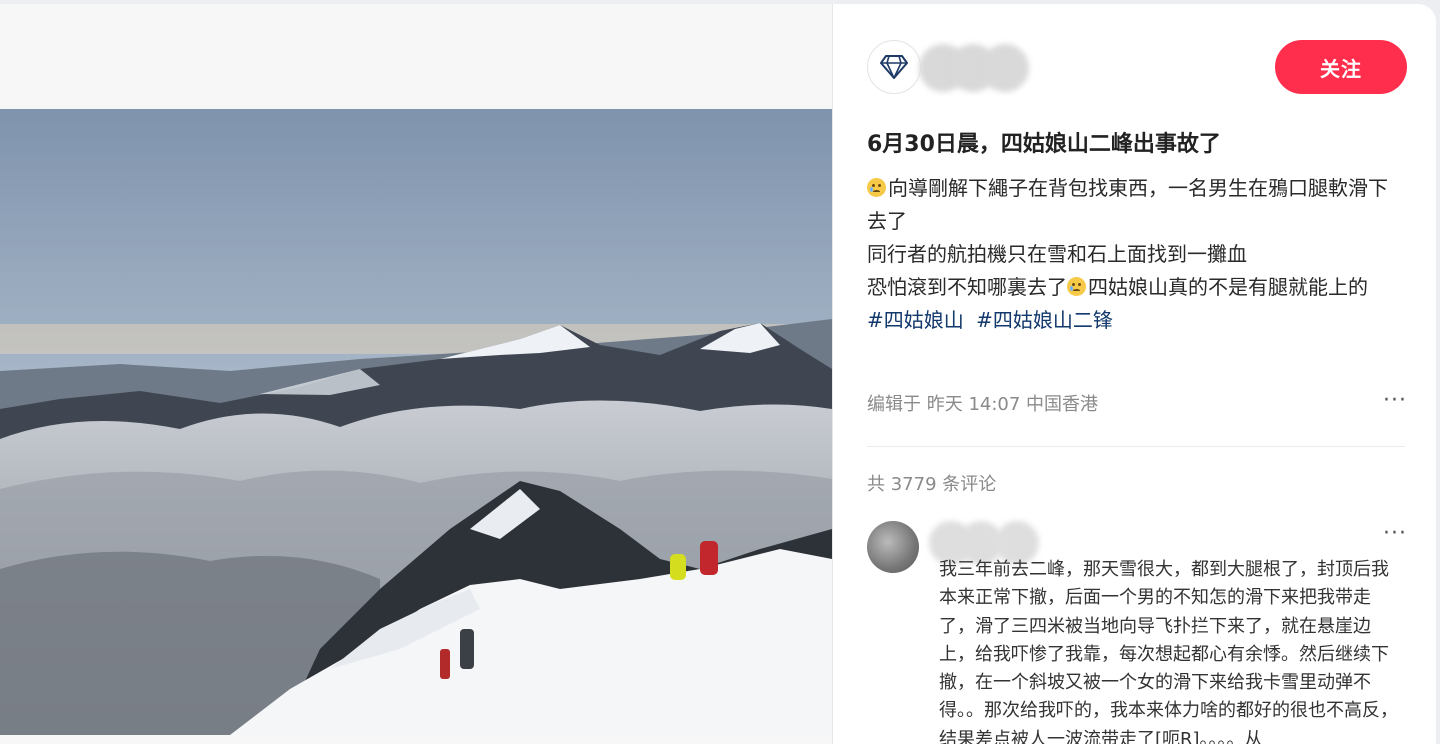 The height and width of the screenshot is (744, 1440). I want to click on author-name-blurred, so click(975, 68).